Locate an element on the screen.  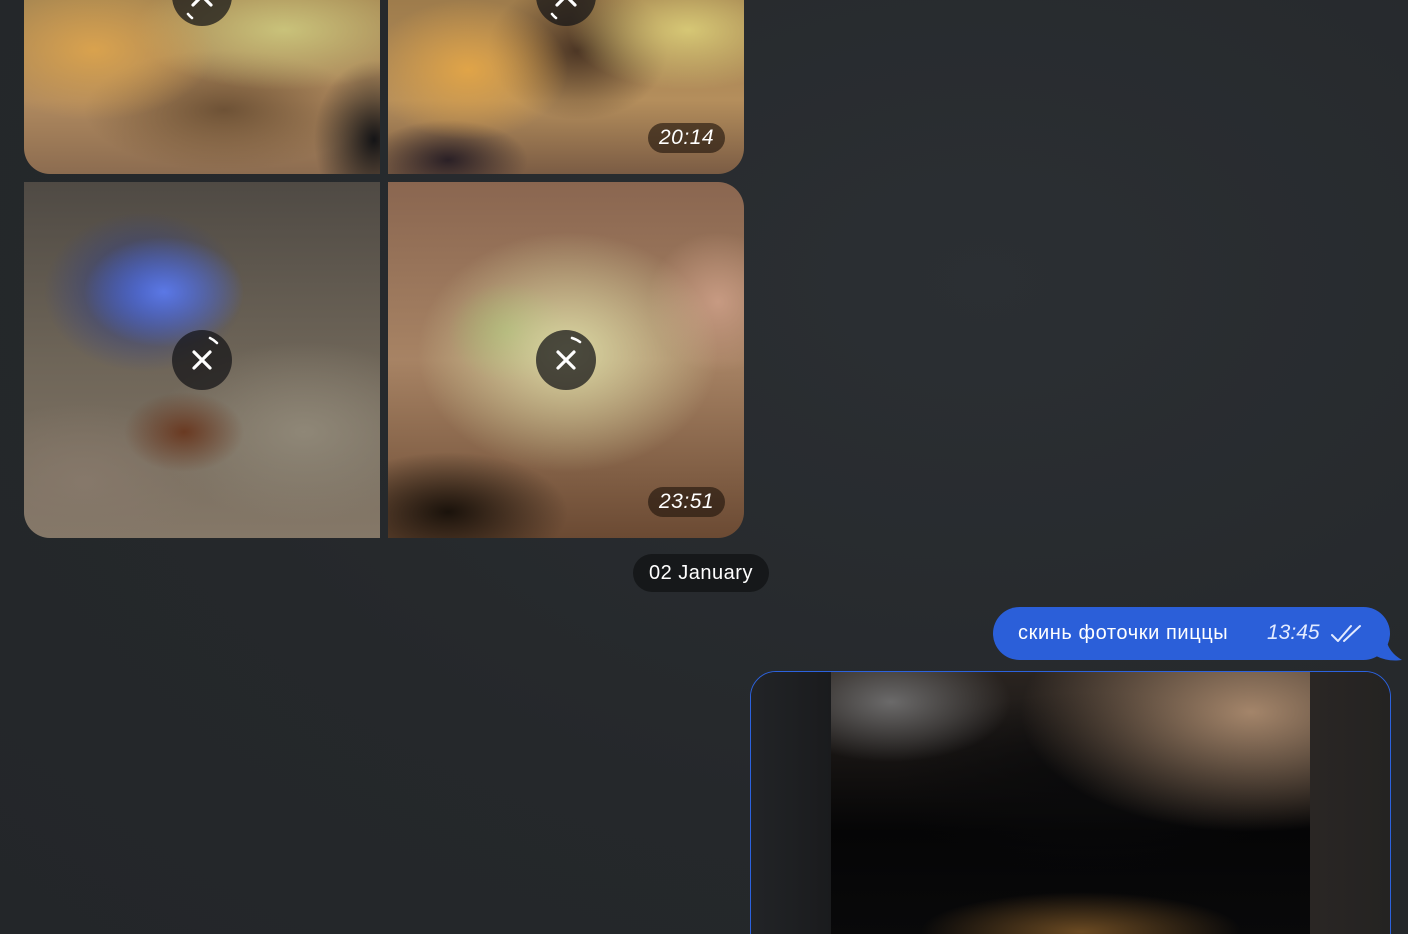
media-backdrop-left is located at coordinates (791, 803).